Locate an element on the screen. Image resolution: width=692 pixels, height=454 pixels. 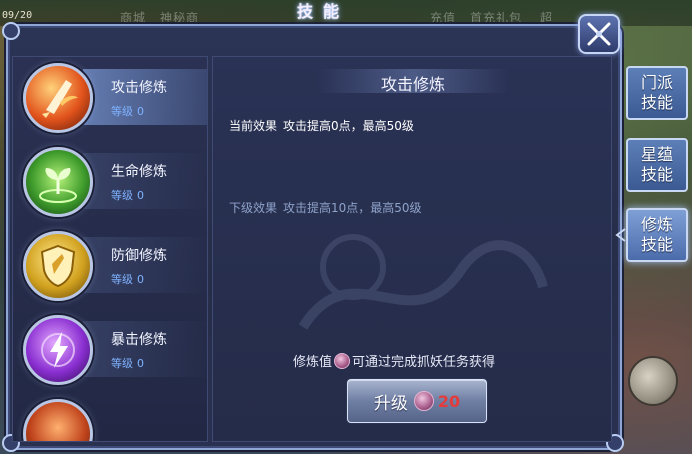
crossed-swords-close-icon is located at coordinates (599, 34).